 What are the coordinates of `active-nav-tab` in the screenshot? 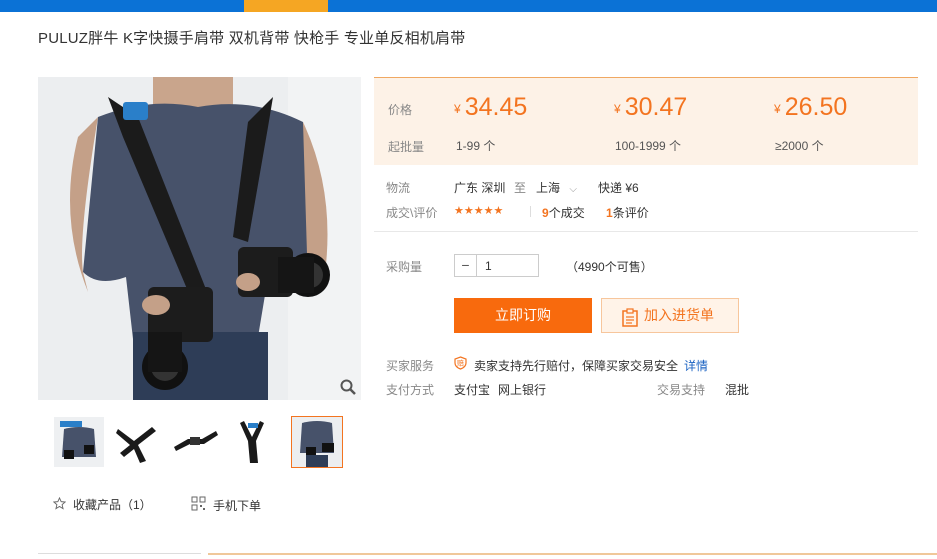 It's located at (286, 6).